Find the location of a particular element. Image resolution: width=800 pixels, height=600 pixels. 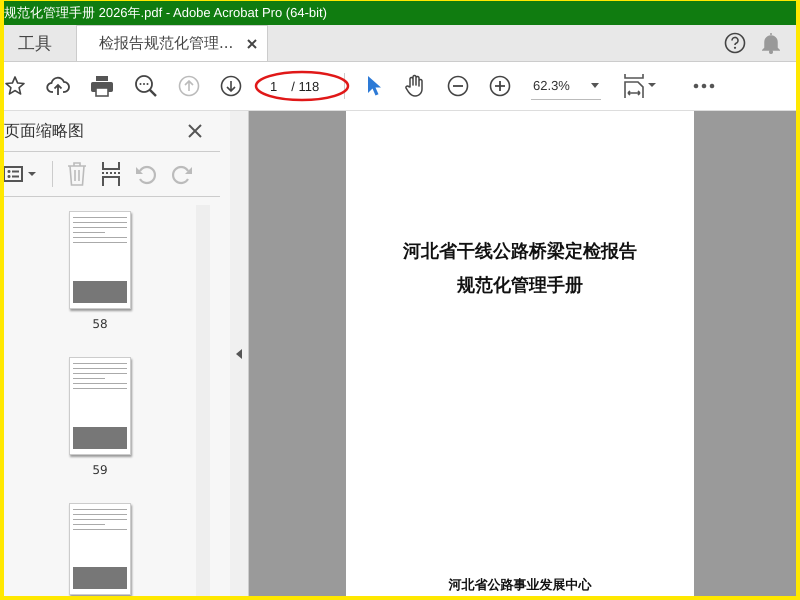

fit-page-icon is located at coordinates (640, 86).